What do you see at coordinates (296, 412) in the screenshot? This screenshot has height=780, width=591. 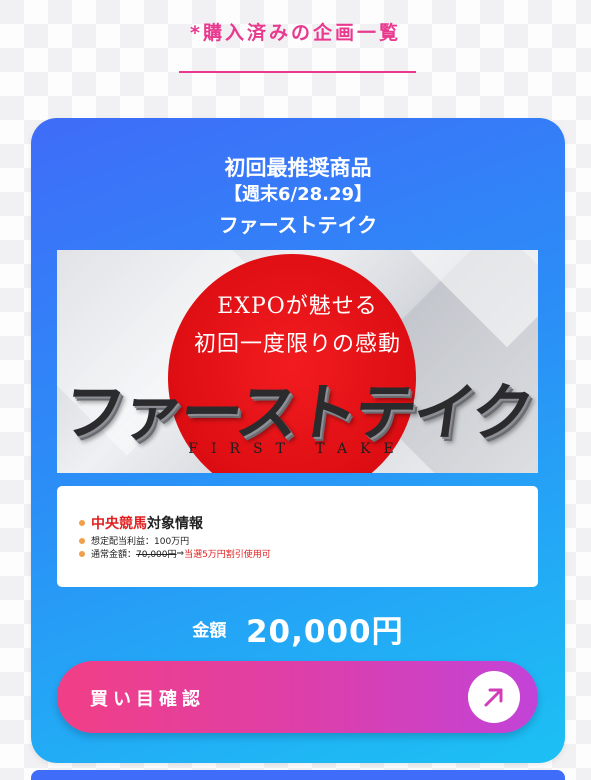 I see `banner-title: ファーストテイク` at bounding box center [296, 412].